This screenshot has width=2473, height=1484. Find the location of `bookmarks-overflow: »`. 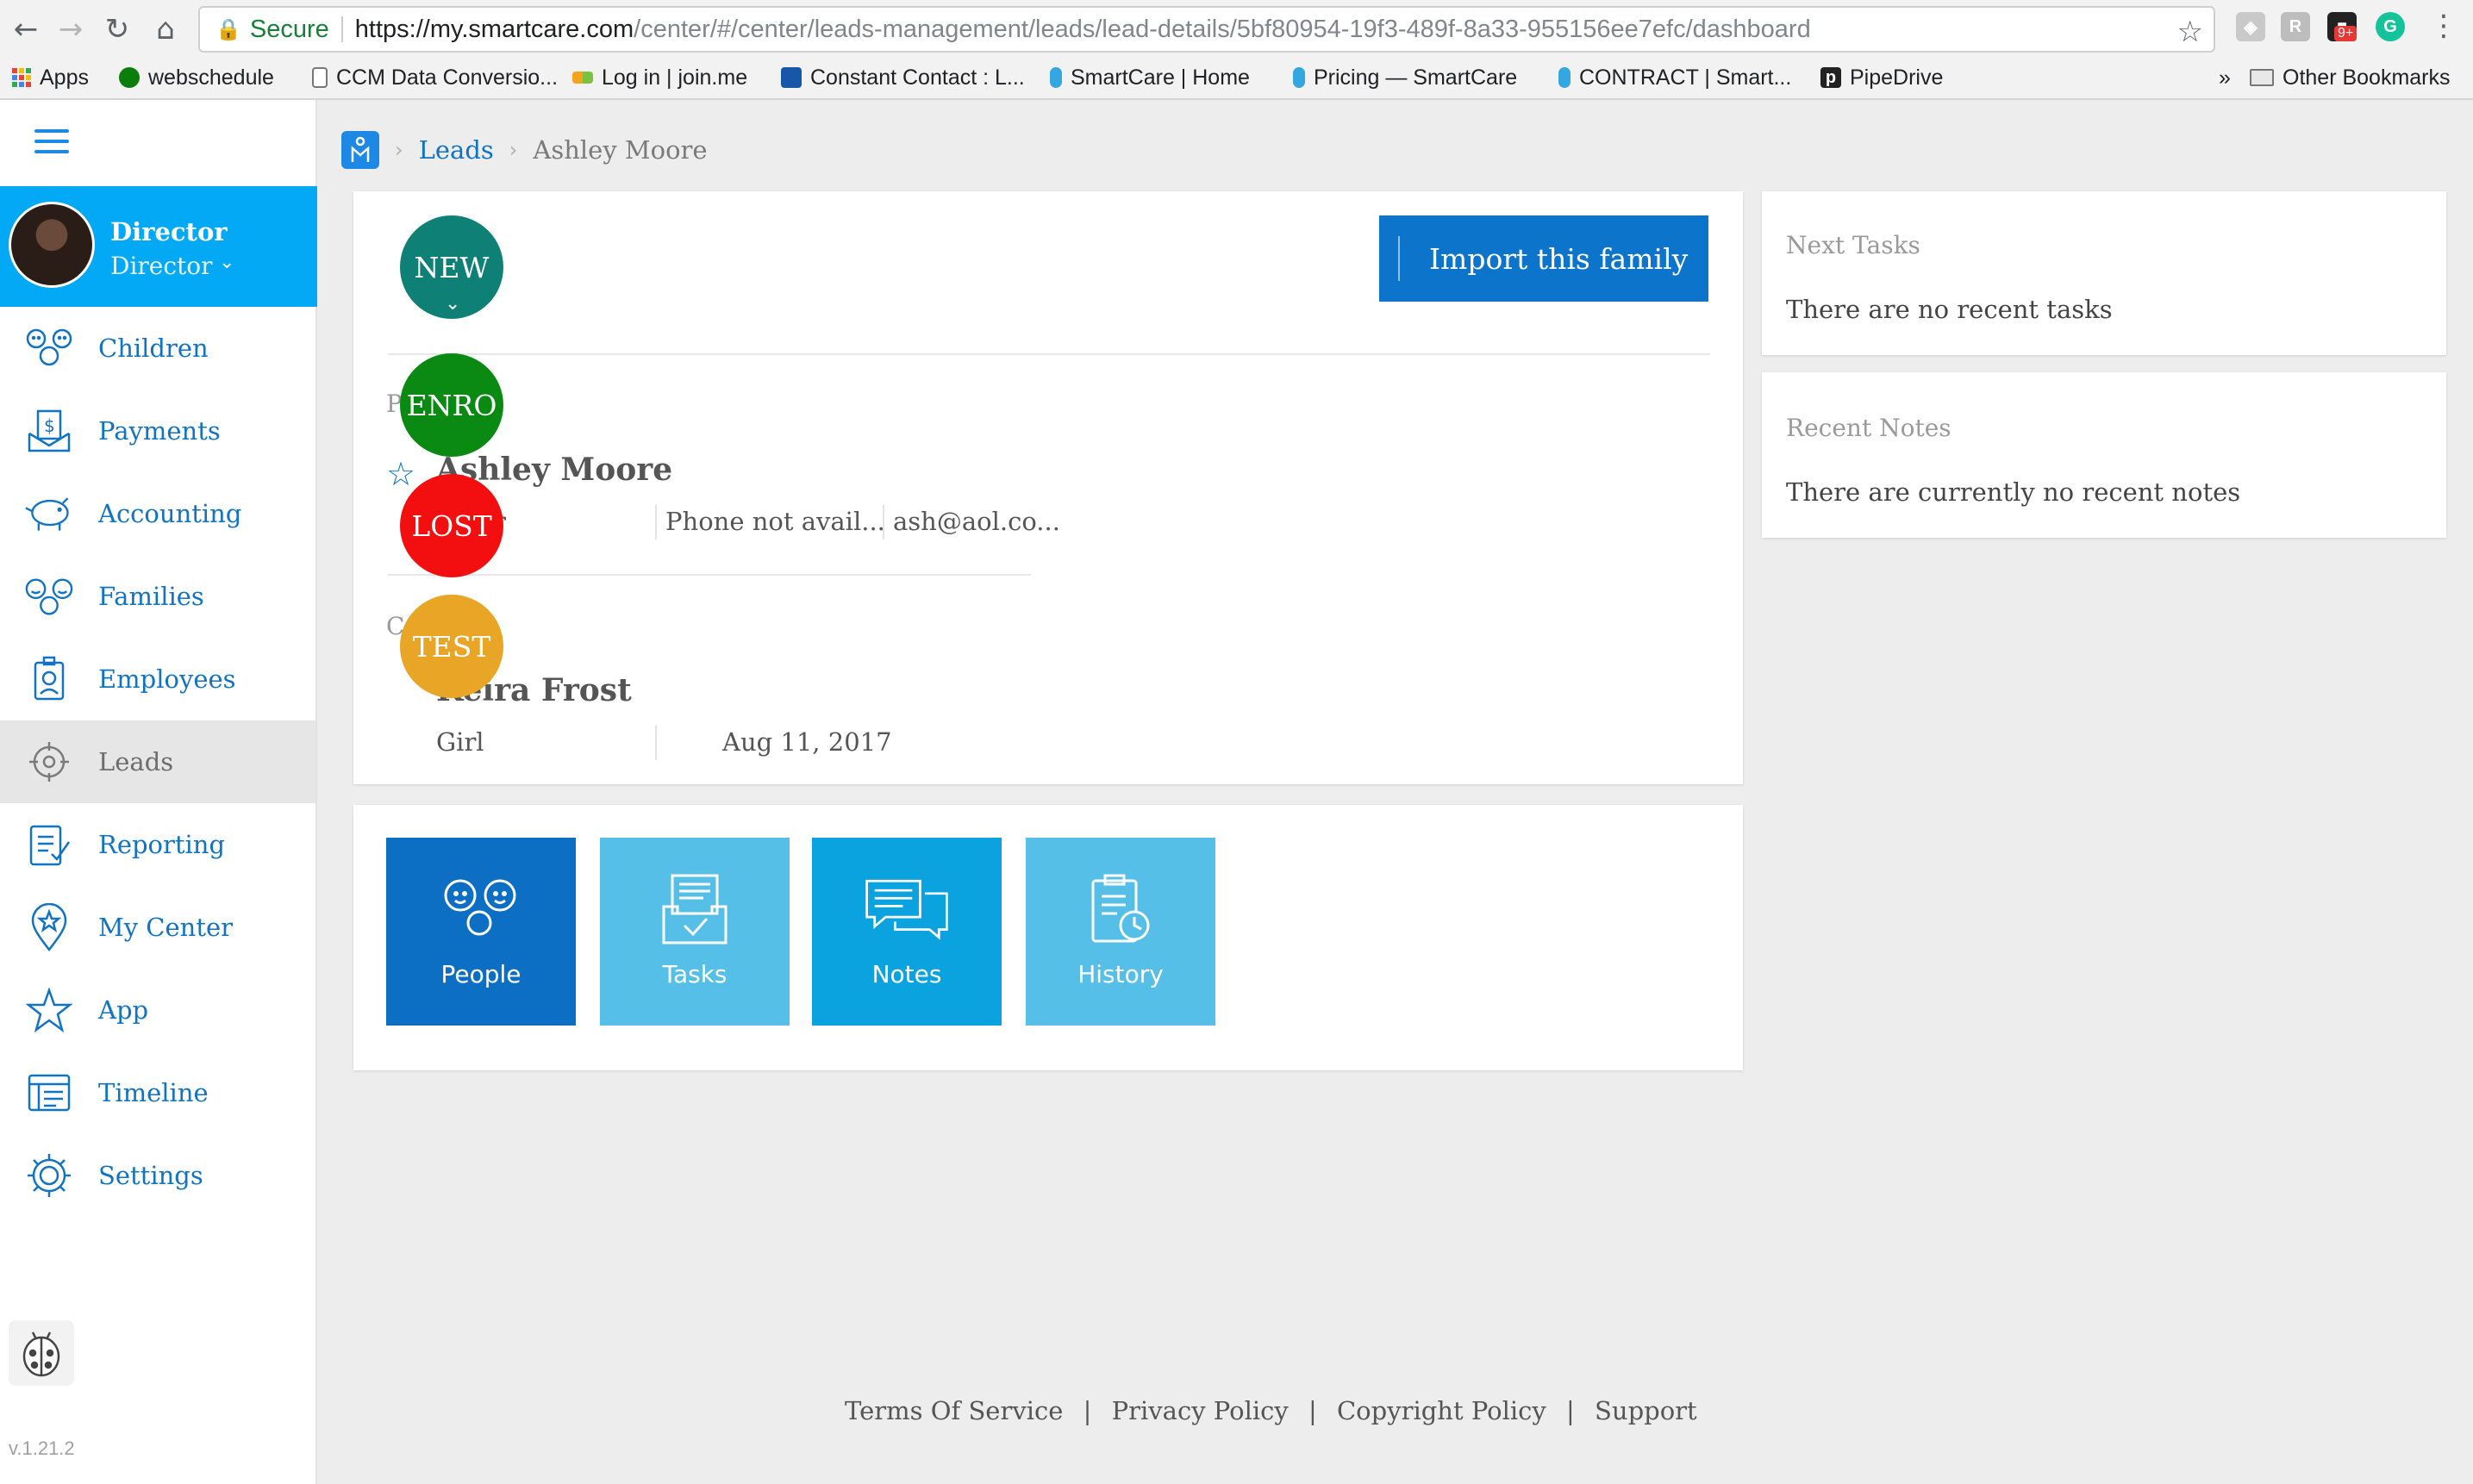

bookmarks-overflow: » is located at coordinates (2225, 77).